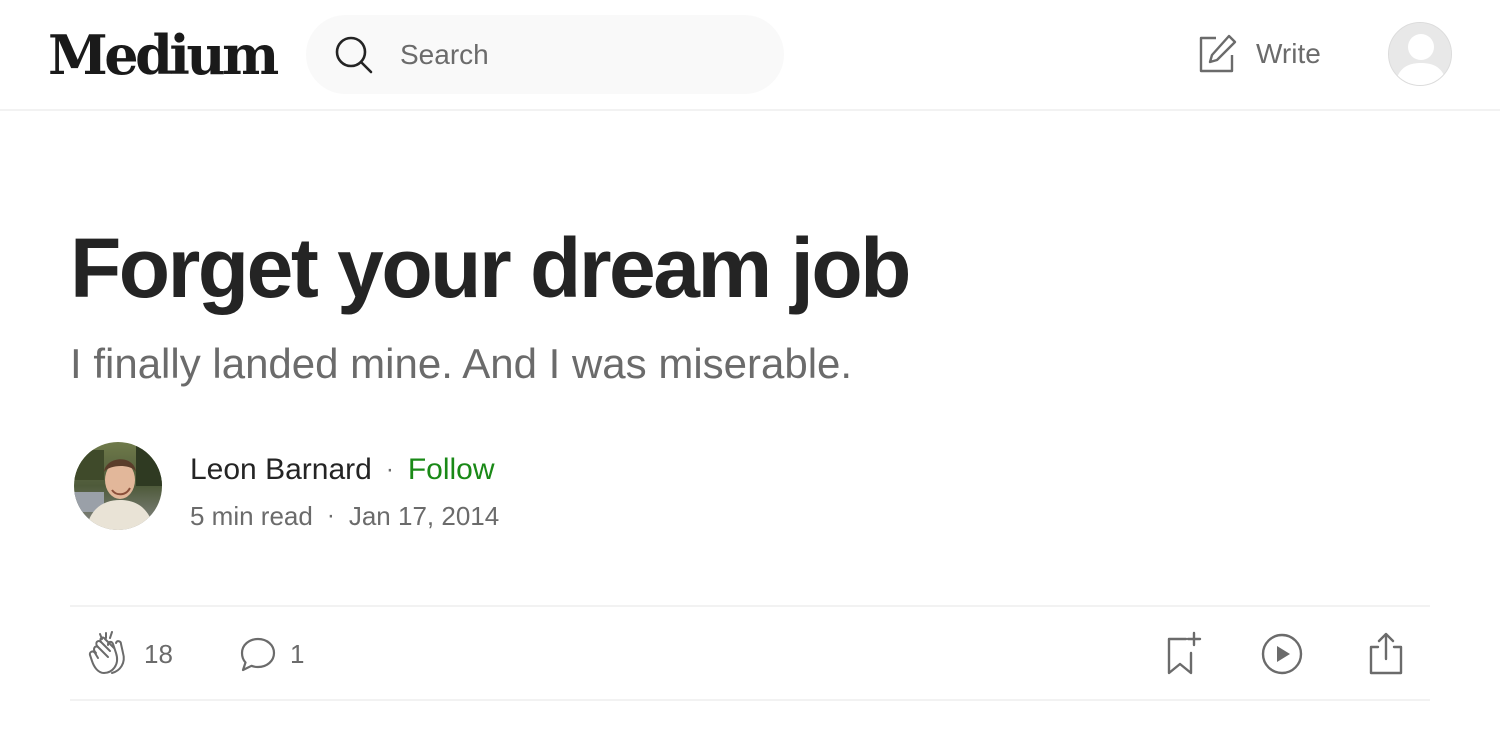 The height and width of the screenshot is (735, 1500). I want to click on author-avatar, so click(118, 486).